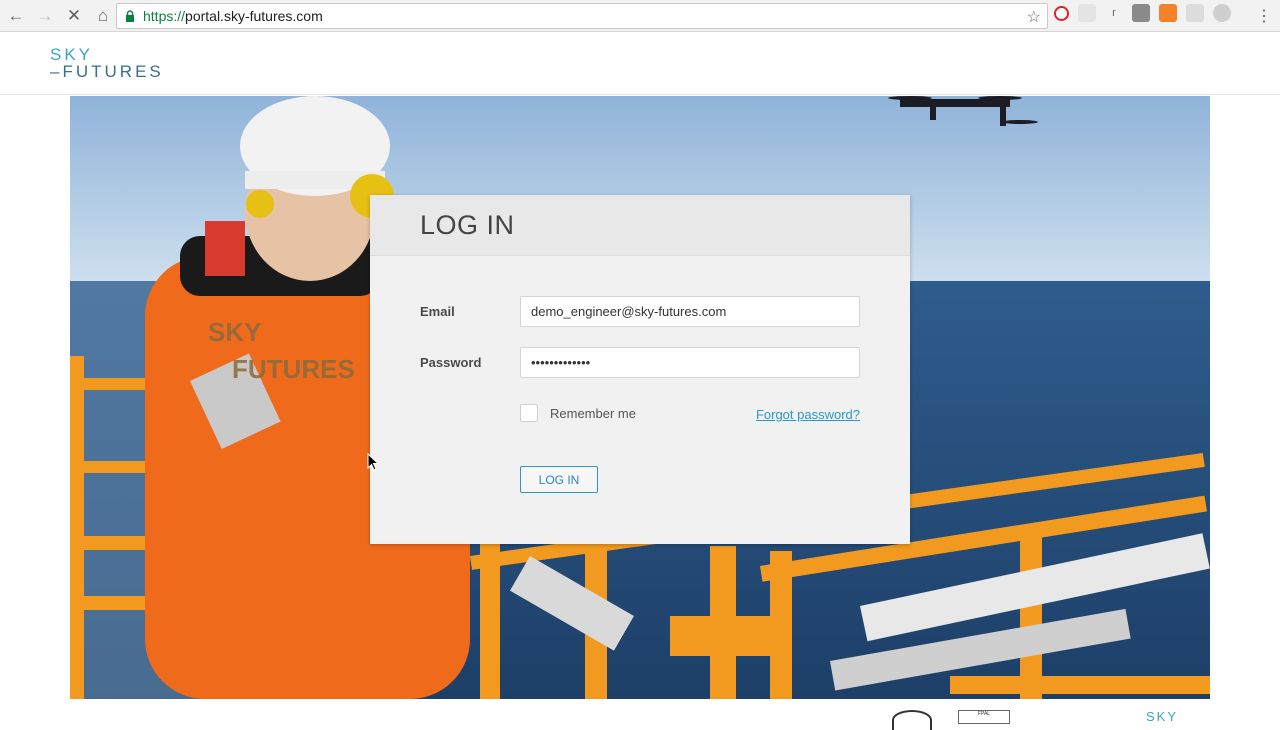 The width and height of the screenshot is (1280, 730). What do you see at coordinates (234, 332) in the screenshot?
I see `vest-text-1: SKY` at bounding box center [234, 332].